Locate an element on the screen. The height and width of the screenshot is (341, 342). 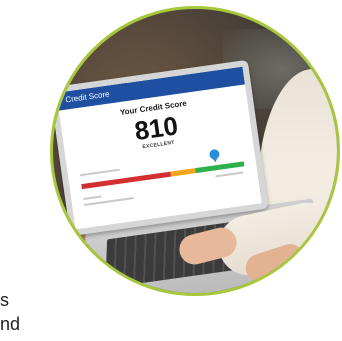
legend-line is located at coordinates (92, 198).